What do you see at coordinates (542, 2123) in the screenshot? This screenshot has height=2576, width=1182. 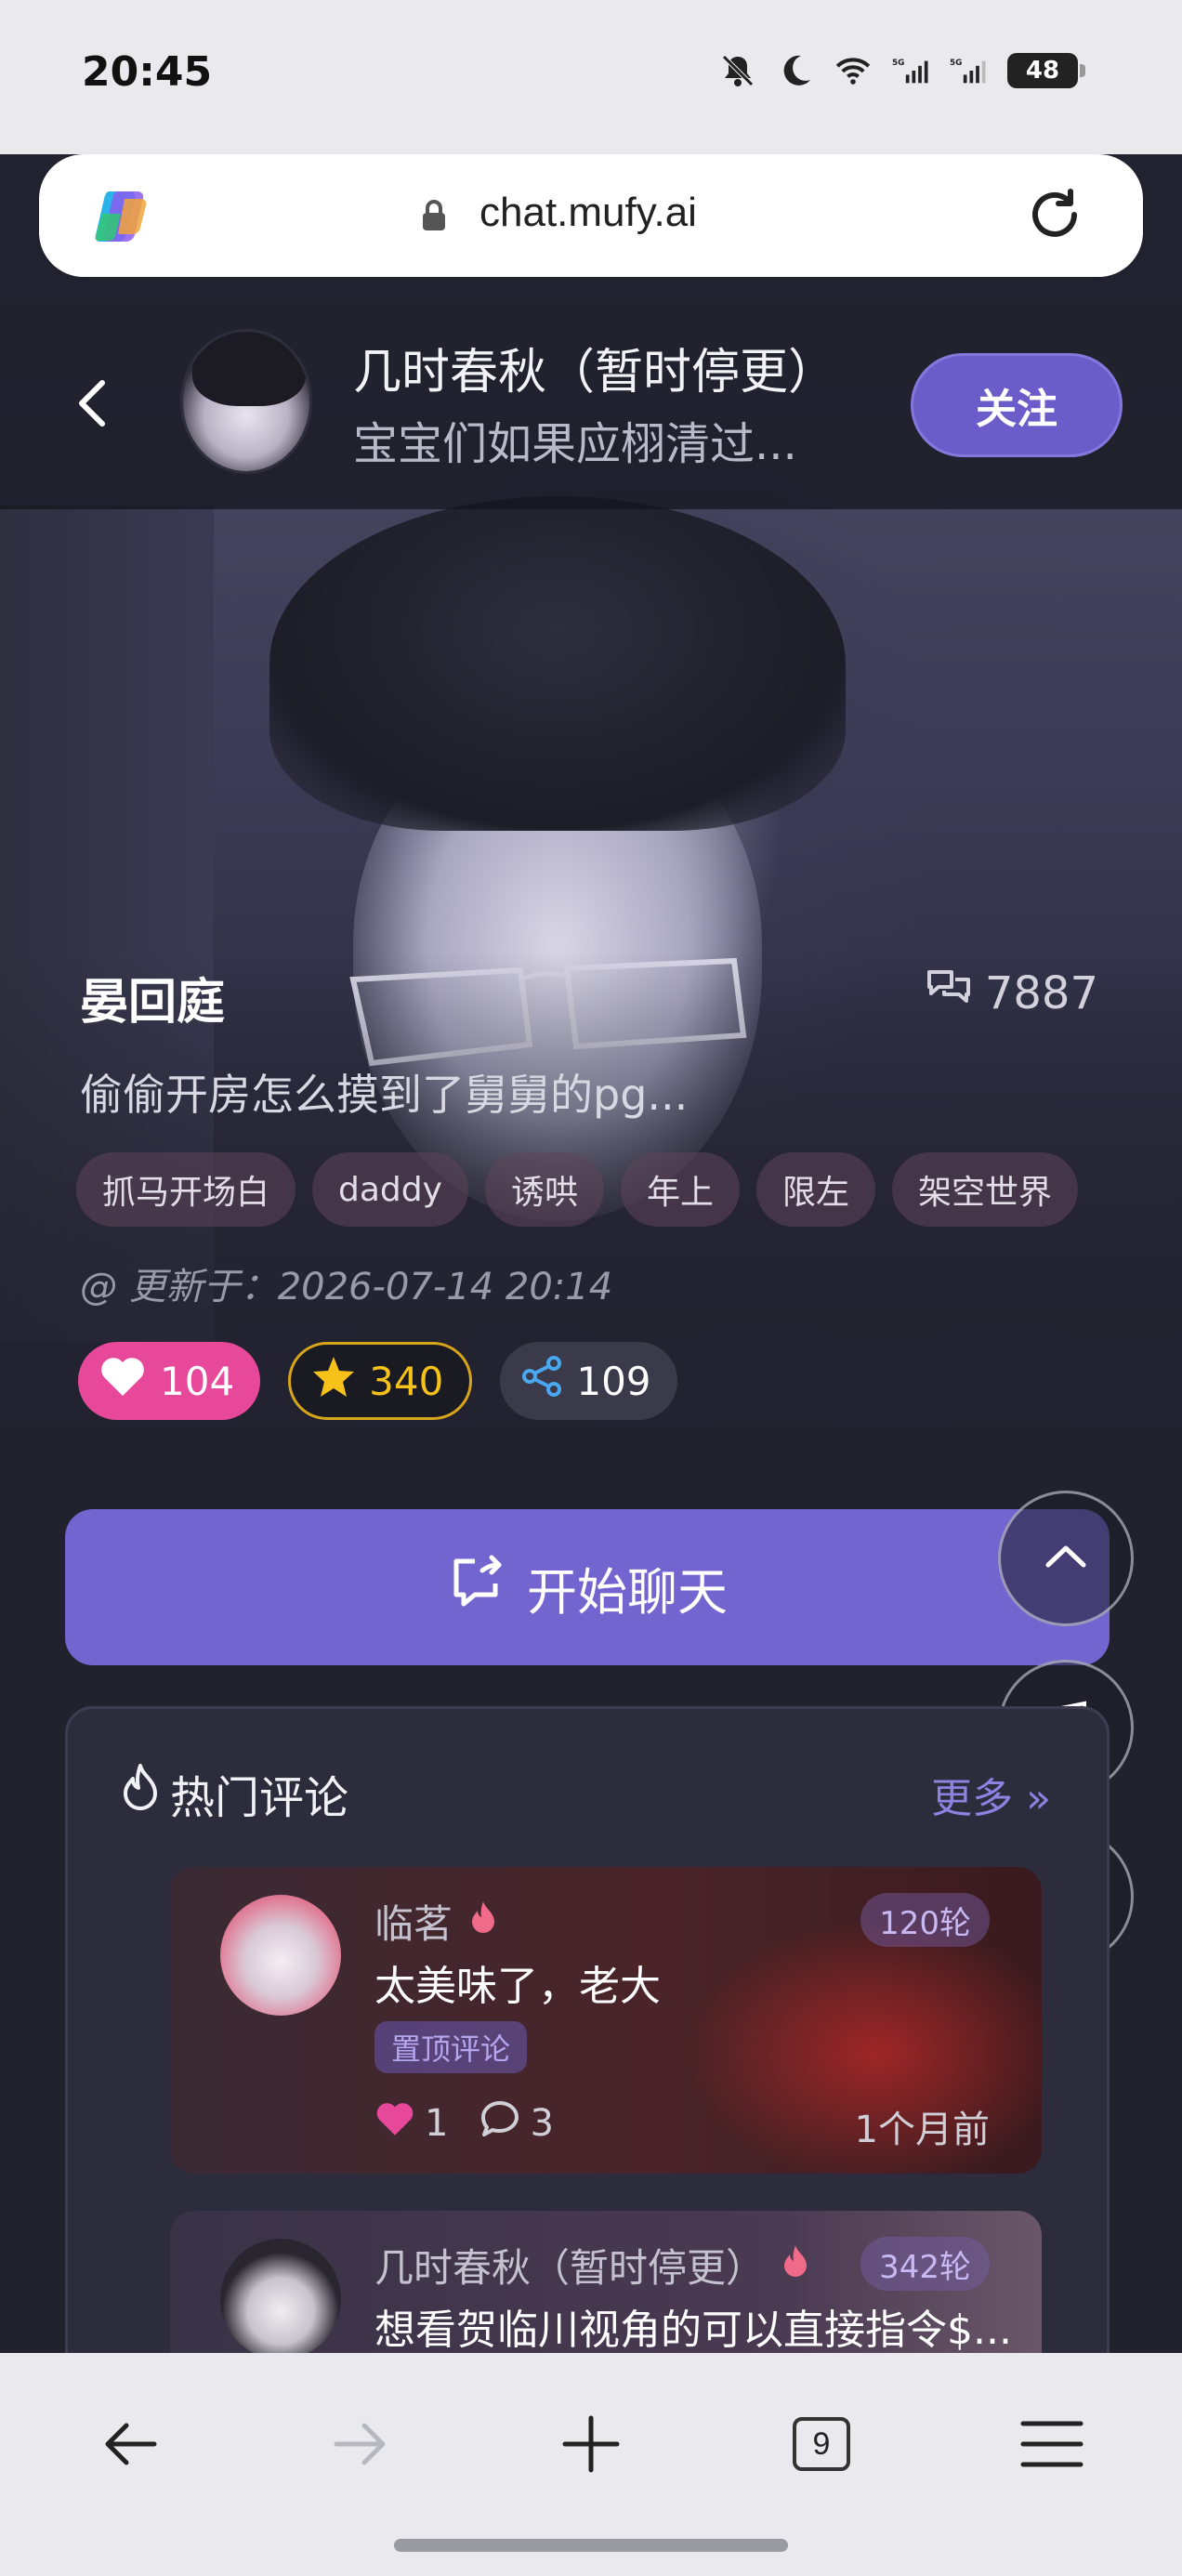 I see `comment-reply-count: 3` at bounding box center [542, 2123].